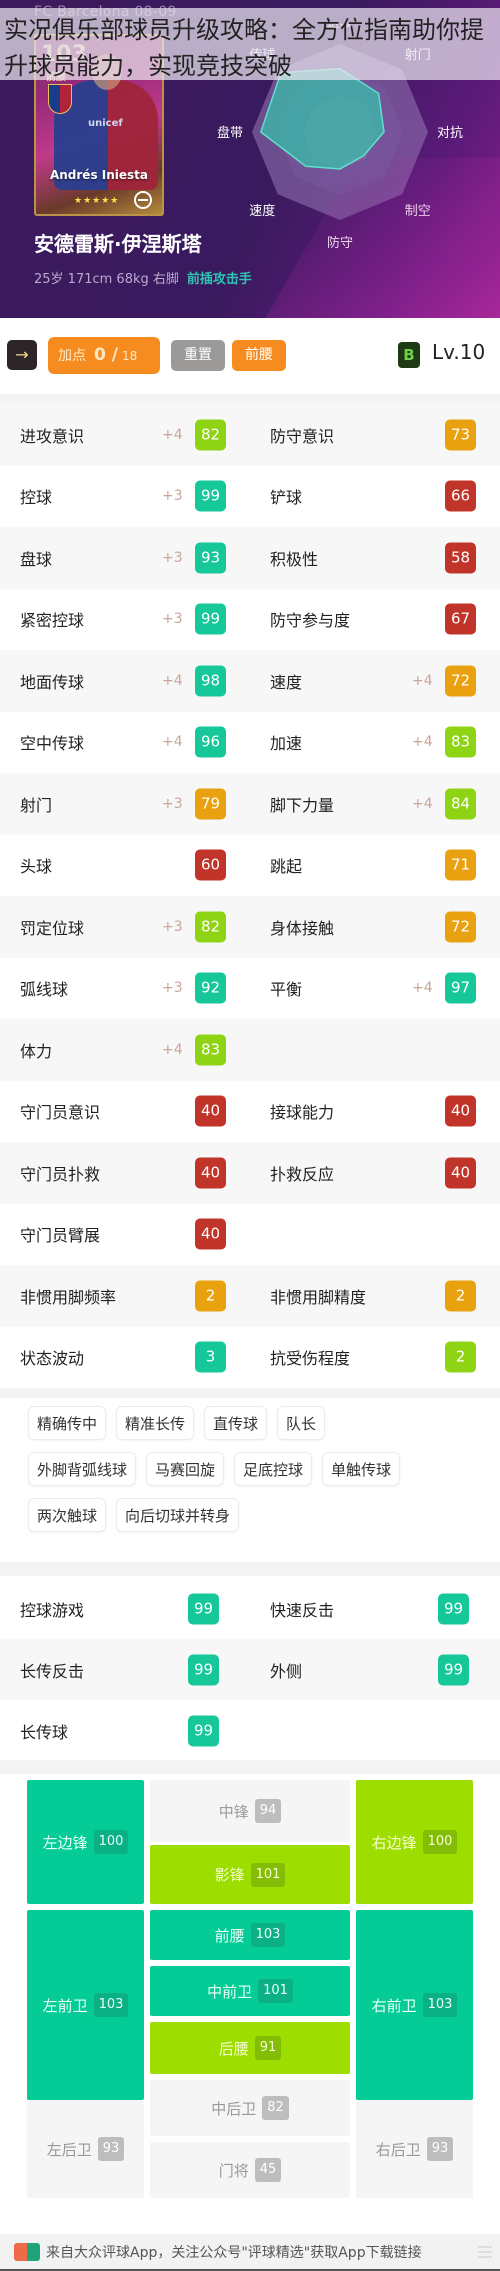  I want to click on position-name: 右边锋, so click(394, 1842).